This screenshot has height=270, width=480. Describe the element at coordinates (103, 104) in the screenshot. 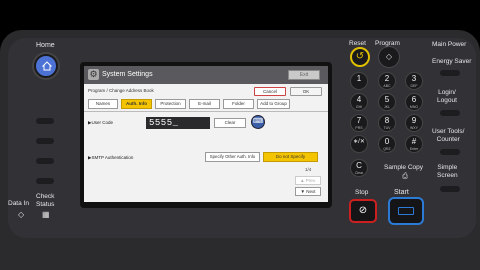

I see `tab-names: Names` at that location.